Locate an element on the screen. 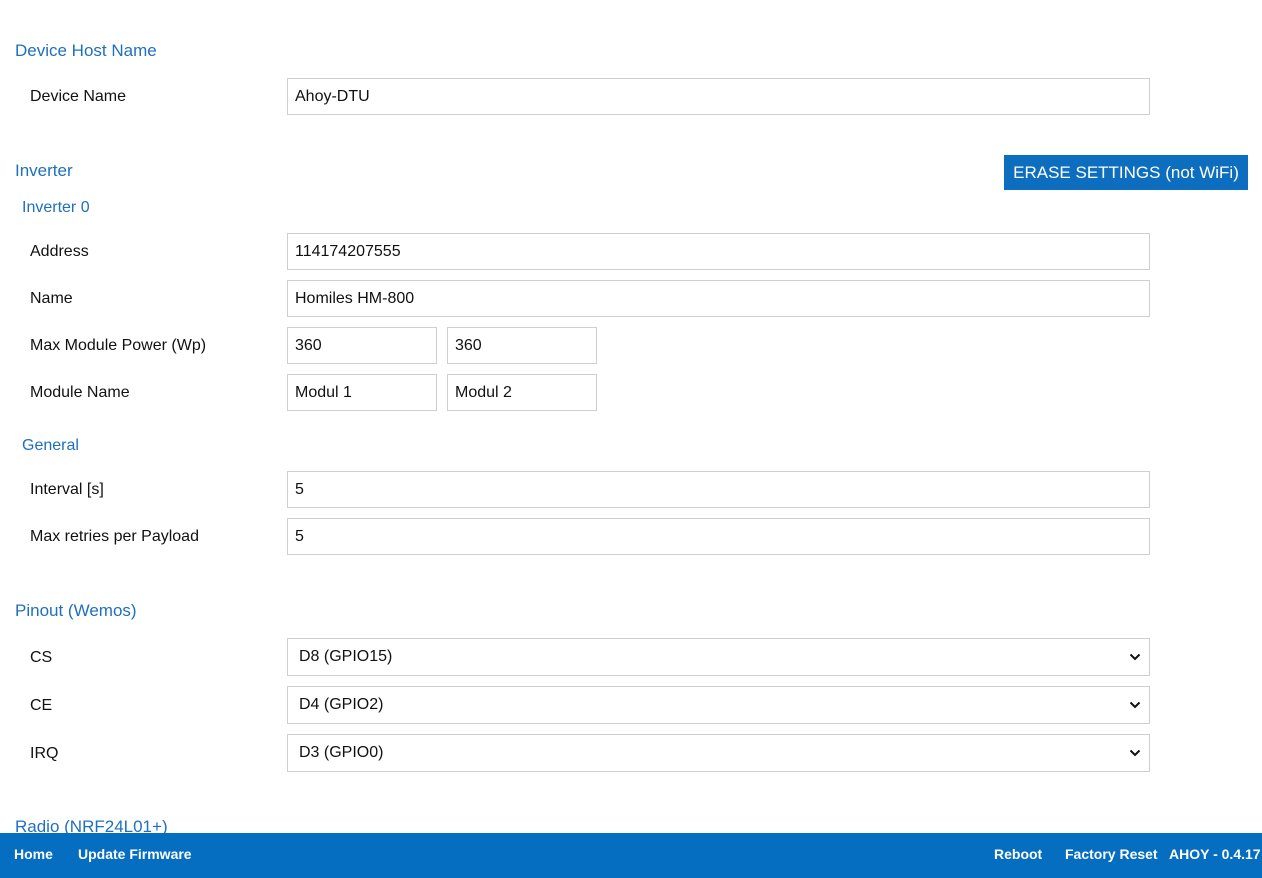 This screenshot has height=878, width=1262. footer-link-factory-reset: Factory Reset is located at coordinates (1111, 854).